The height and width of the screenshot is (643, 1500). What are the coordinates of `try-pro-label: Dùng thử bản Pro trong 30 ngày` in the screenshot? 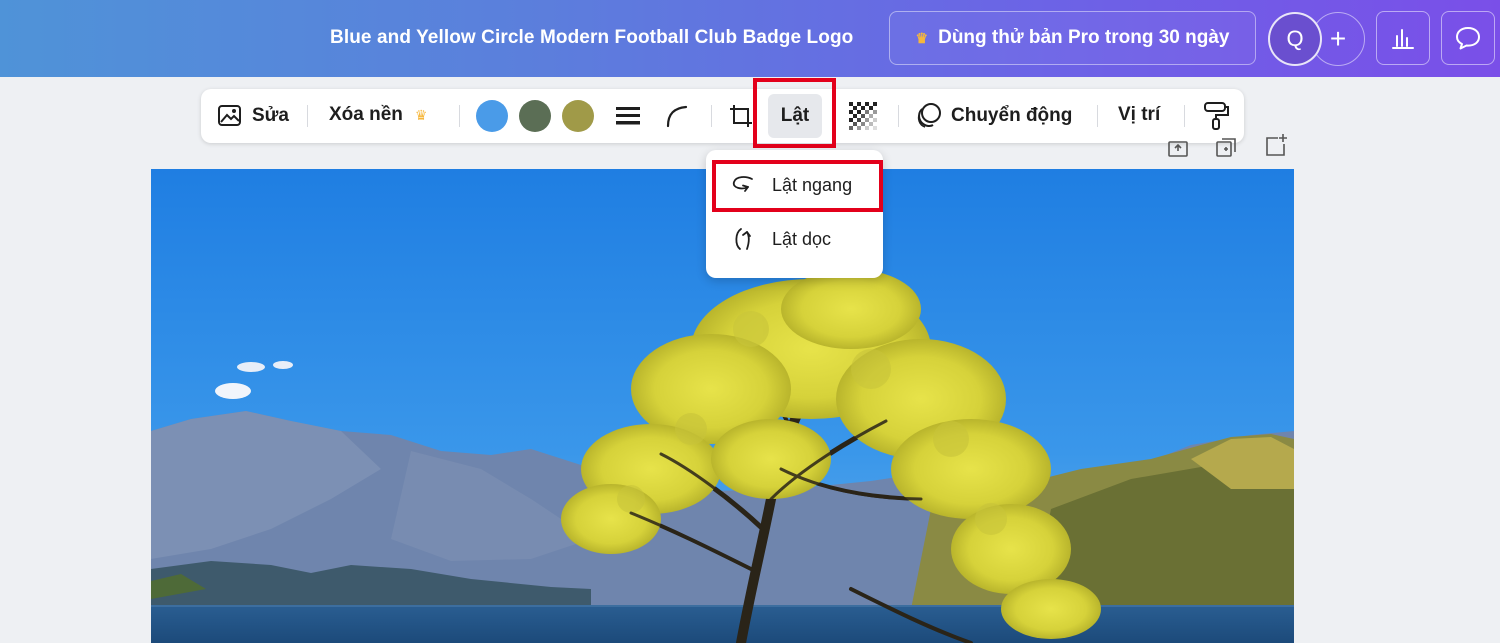 It's located at (1084, 37).